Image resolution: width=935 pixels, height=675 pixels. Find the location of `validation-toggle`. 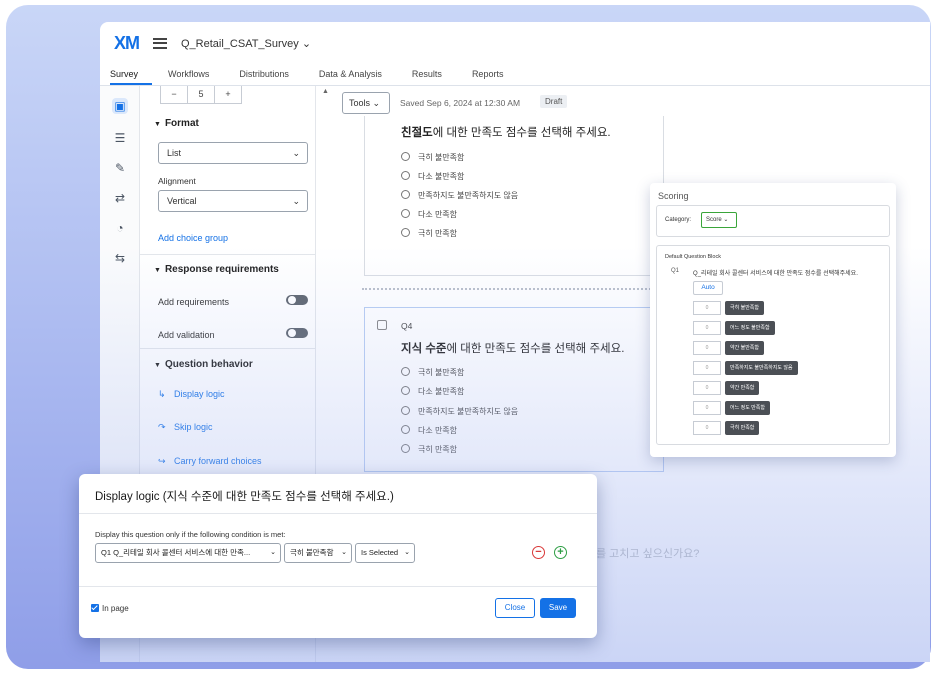

validation-toggle is located at coordinates (297, 333).